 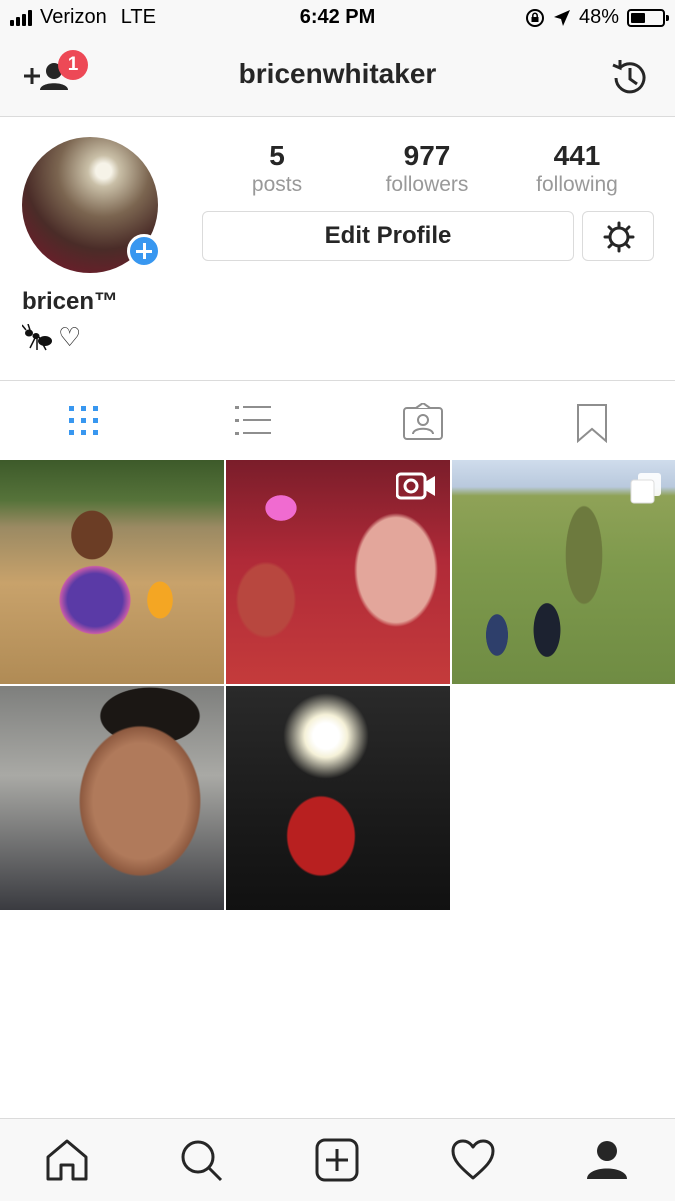 I want to click on activity-heart-icon, so click(x=473, y=1159).